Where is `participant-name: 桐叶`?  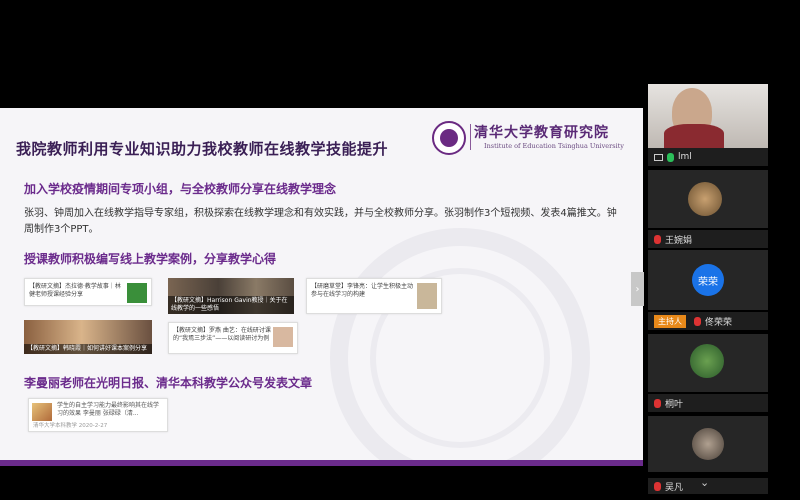
participant-name: 桐叶 is located at coordinates (674, 404).